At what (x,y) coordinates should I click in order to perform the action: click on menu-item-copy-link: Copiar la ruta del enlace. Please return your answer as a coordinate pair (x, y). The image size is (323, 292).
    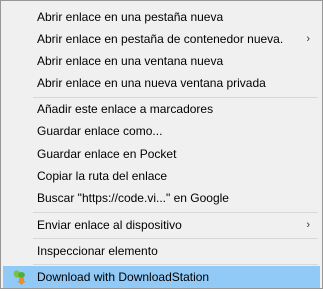
    Looking at the image, I should click on (161, 176).